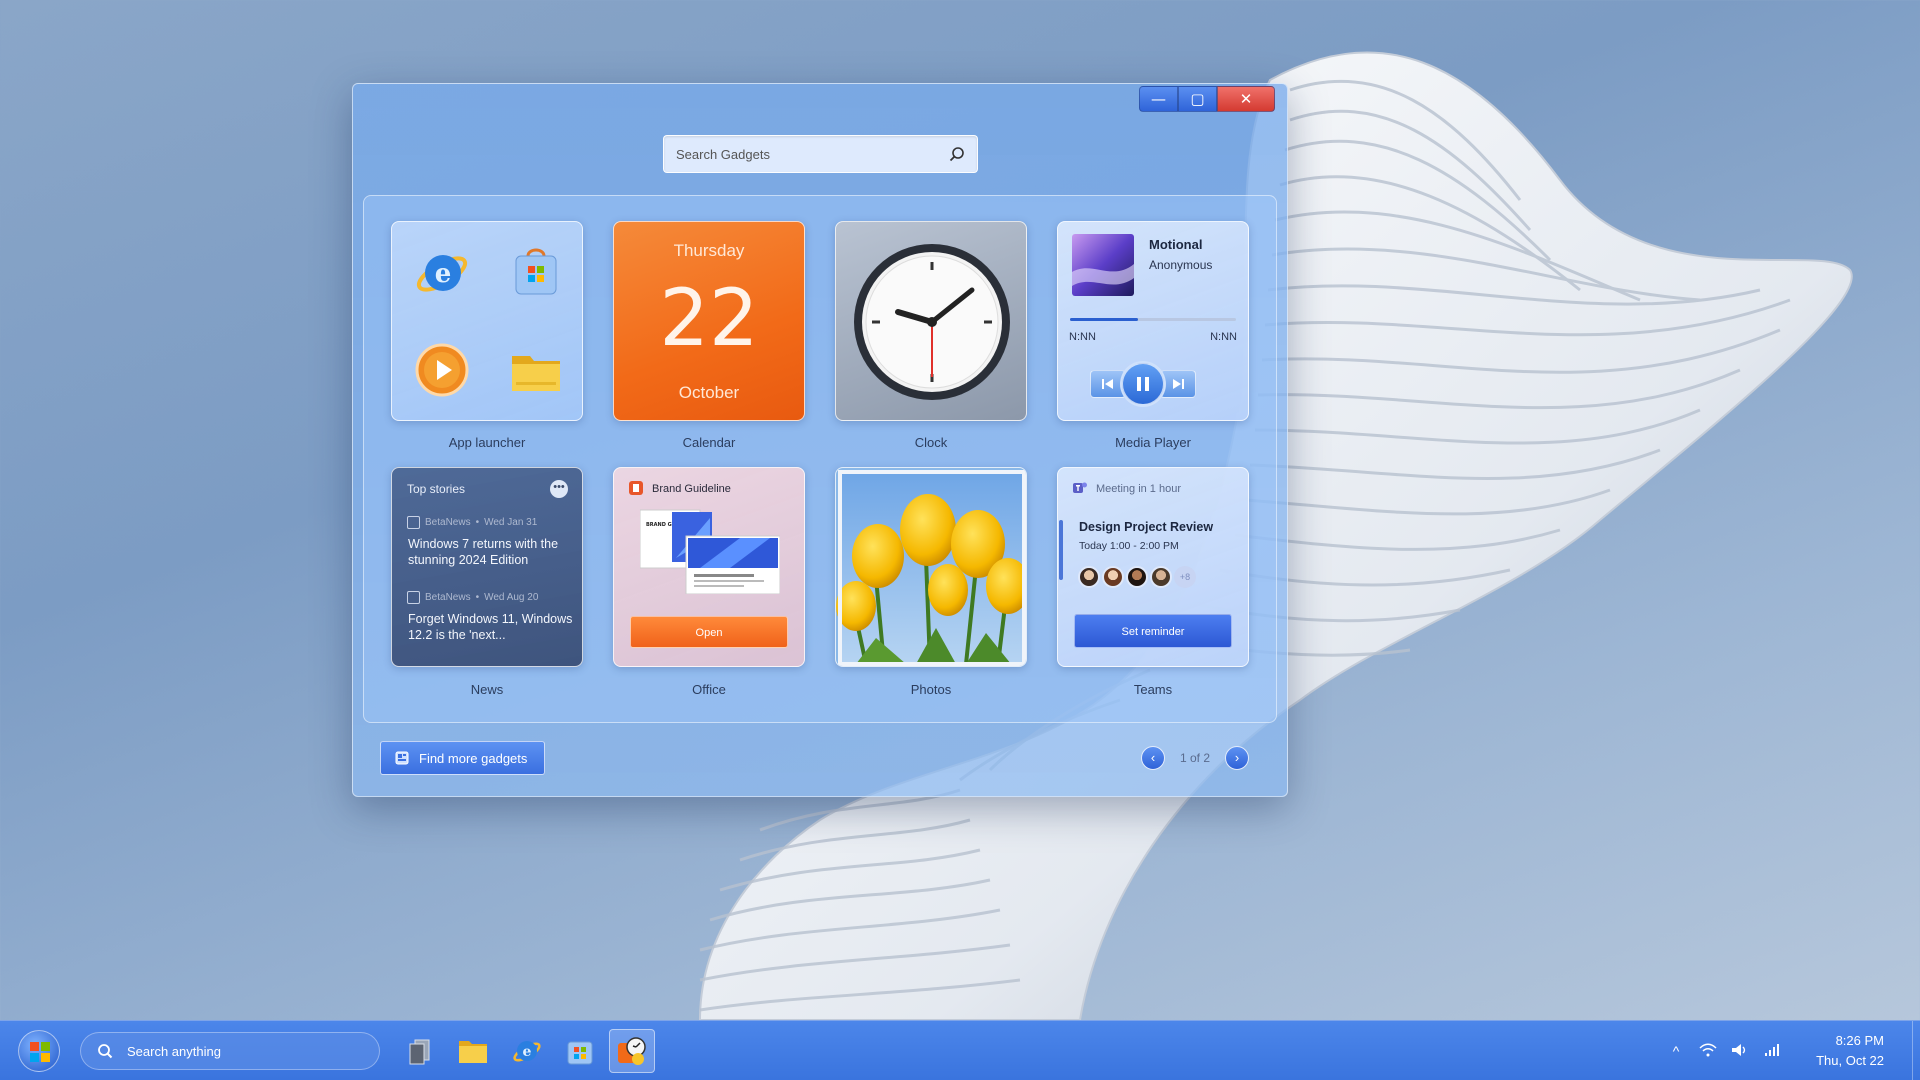  What do you see at coordinates (709, 632) in the screenshot?
I see `open-document-button: Open` at bounding box center [709, 632].